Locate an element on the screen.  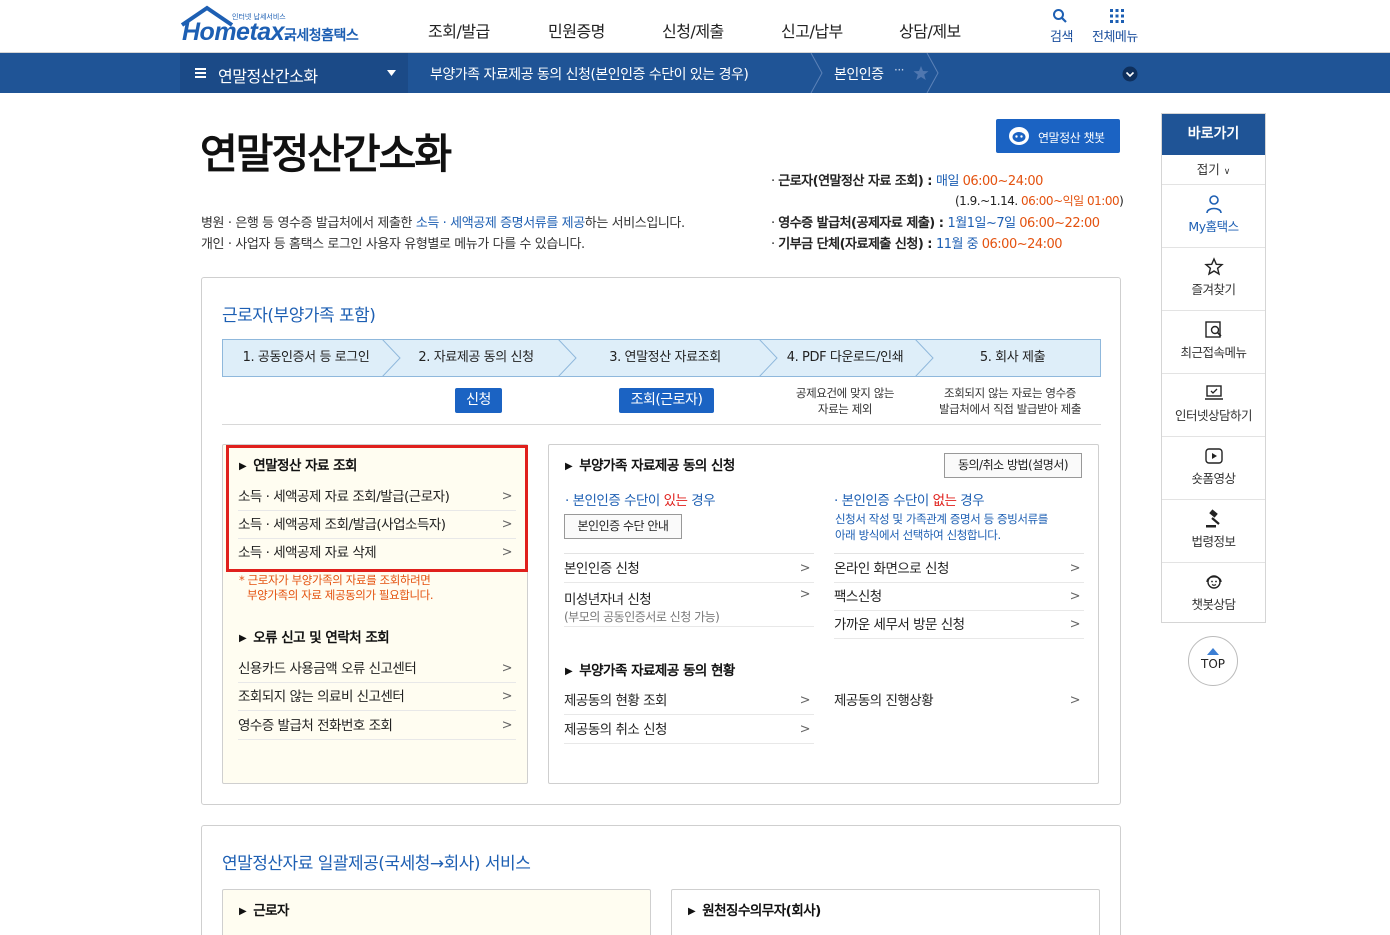
nav-inquiry: 조회/발급 is located at coordinates (459, 30).